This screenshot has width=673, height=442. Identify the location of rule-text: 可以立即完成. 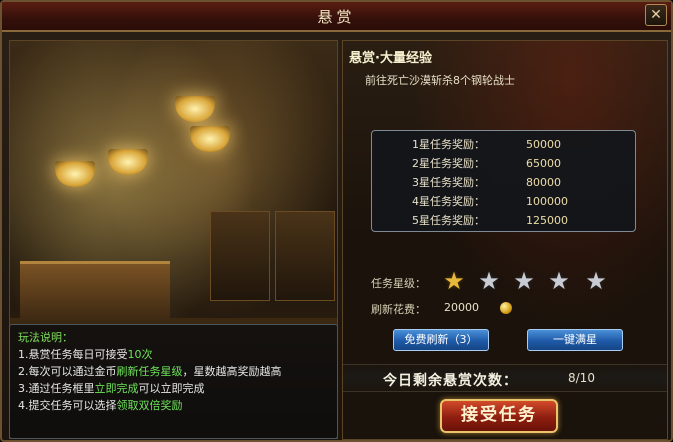
(171, 388).